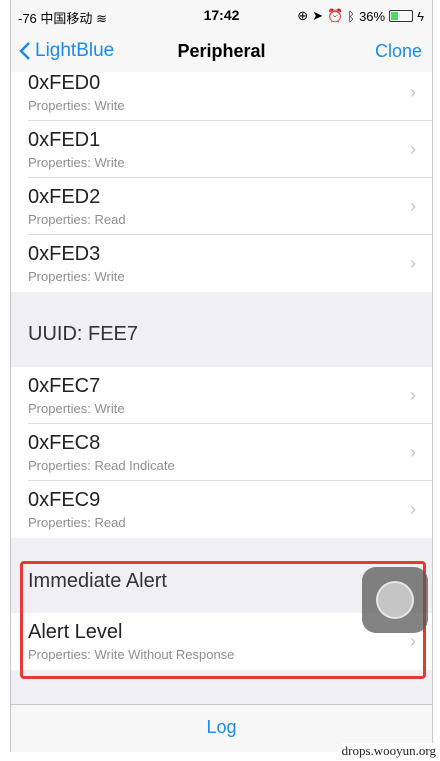 This screenshot has height=761, width=440. What do you see at coordinates (221, 96) in the screenshot?
I see `characteristic-row: 0xFED0 Properties: Write ›` at bounding box center [221, 96].